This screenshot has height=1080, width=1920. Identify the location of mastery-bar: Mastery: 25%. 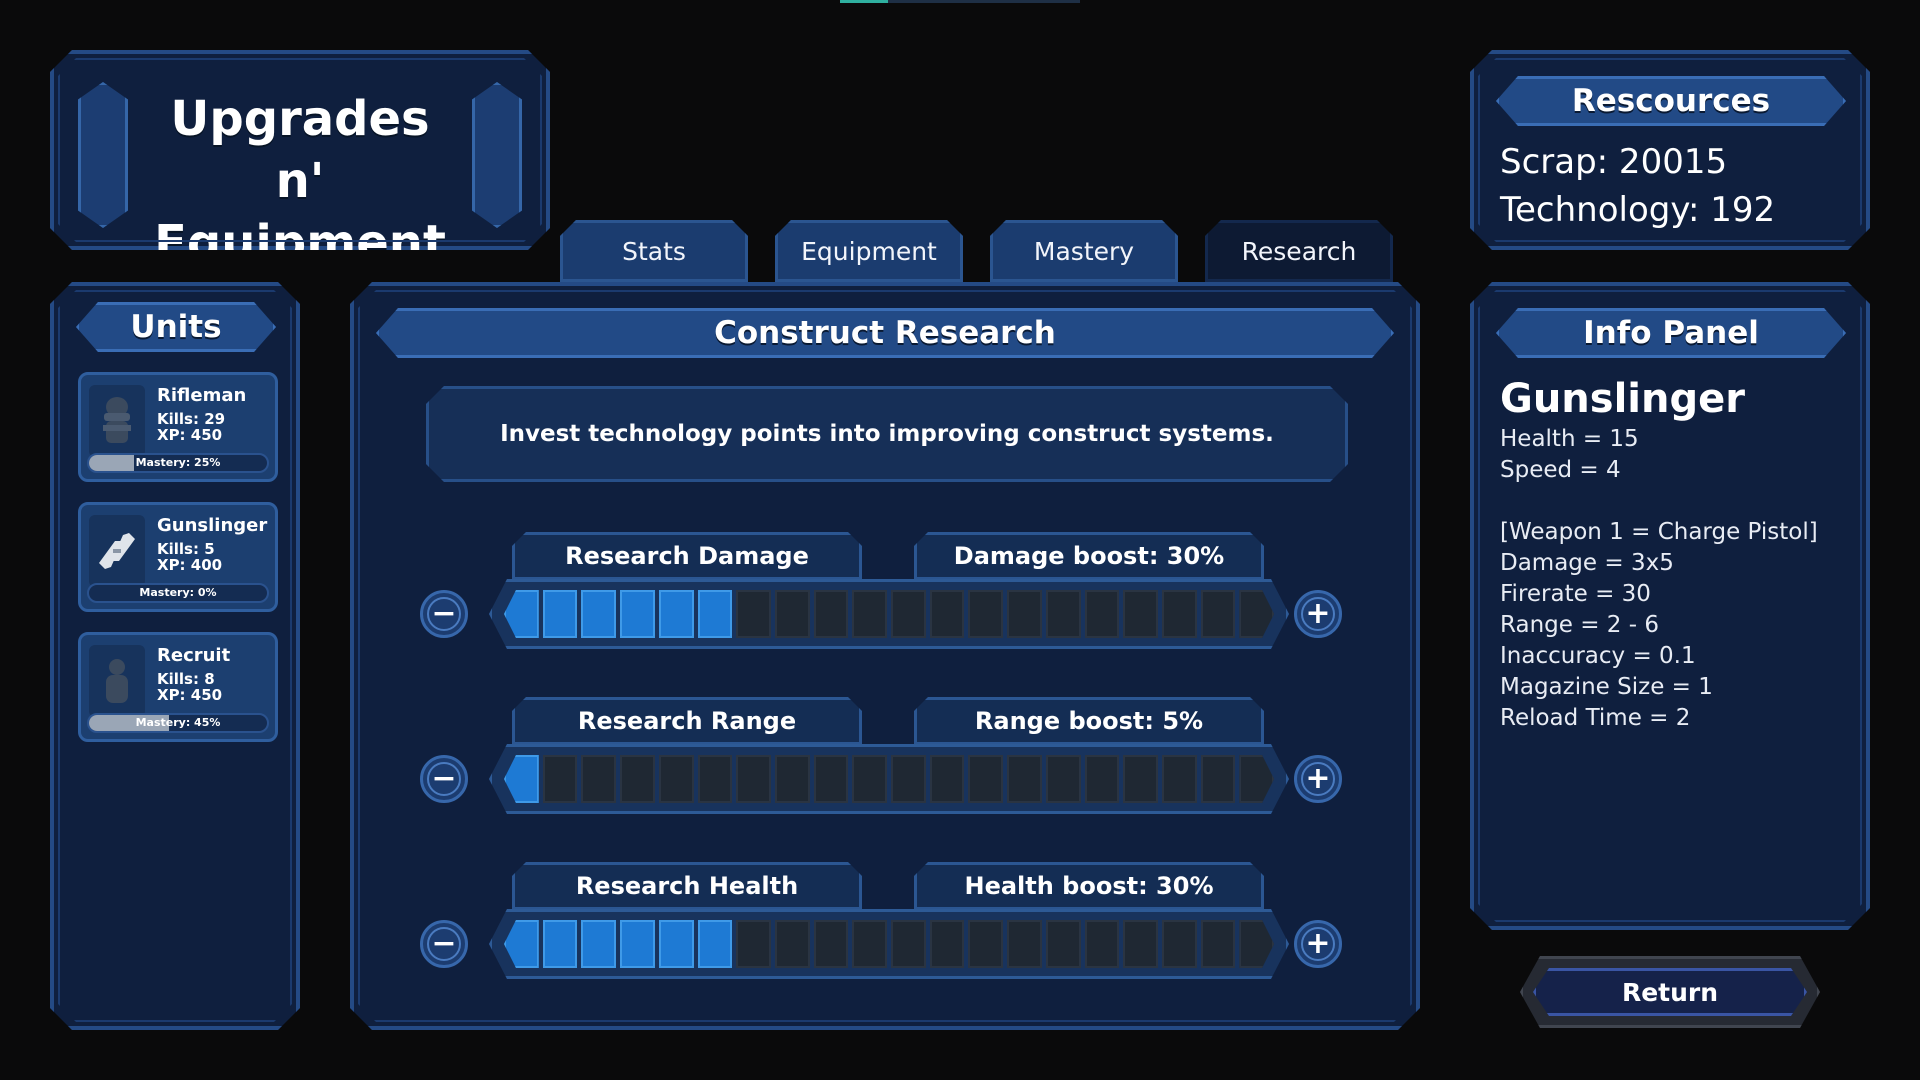
(178, 463).